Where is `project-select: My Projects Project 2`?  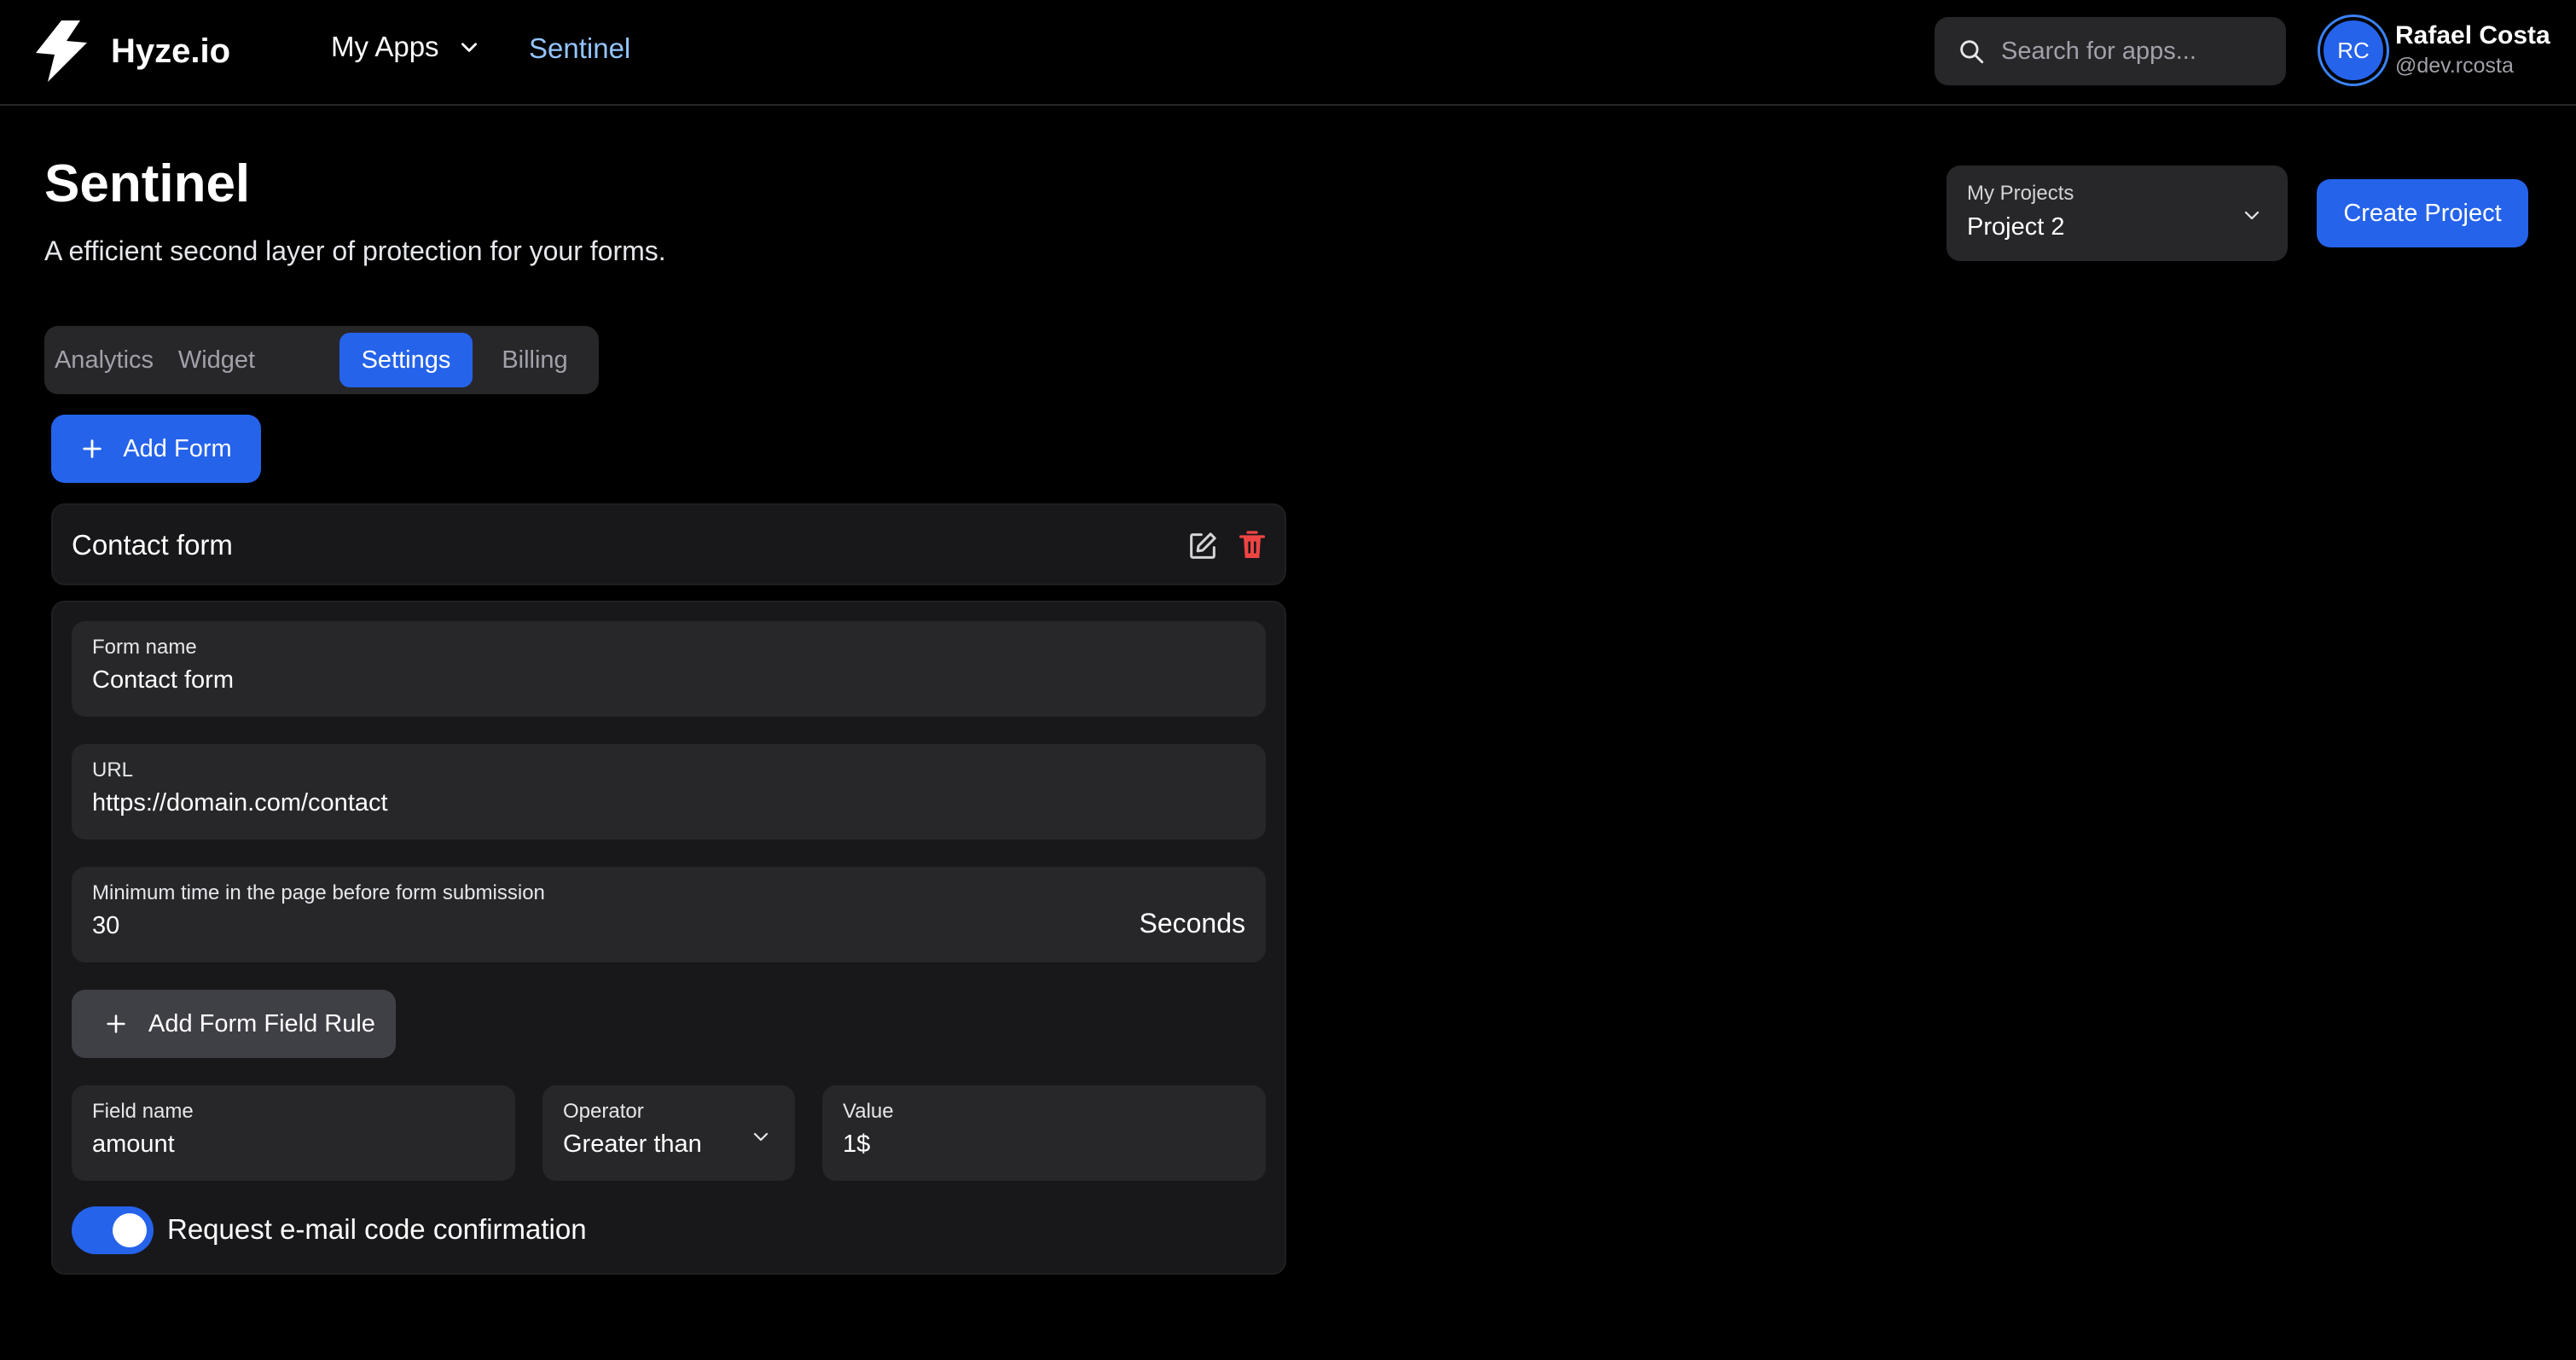 project-select: My Projects Project 2 is located at coordinates (2117, 213).